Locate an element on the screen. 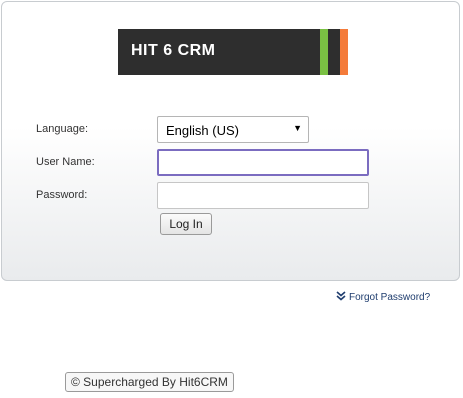  forgot-password-text: Forgot Password? is located at coordinates (390, 297).